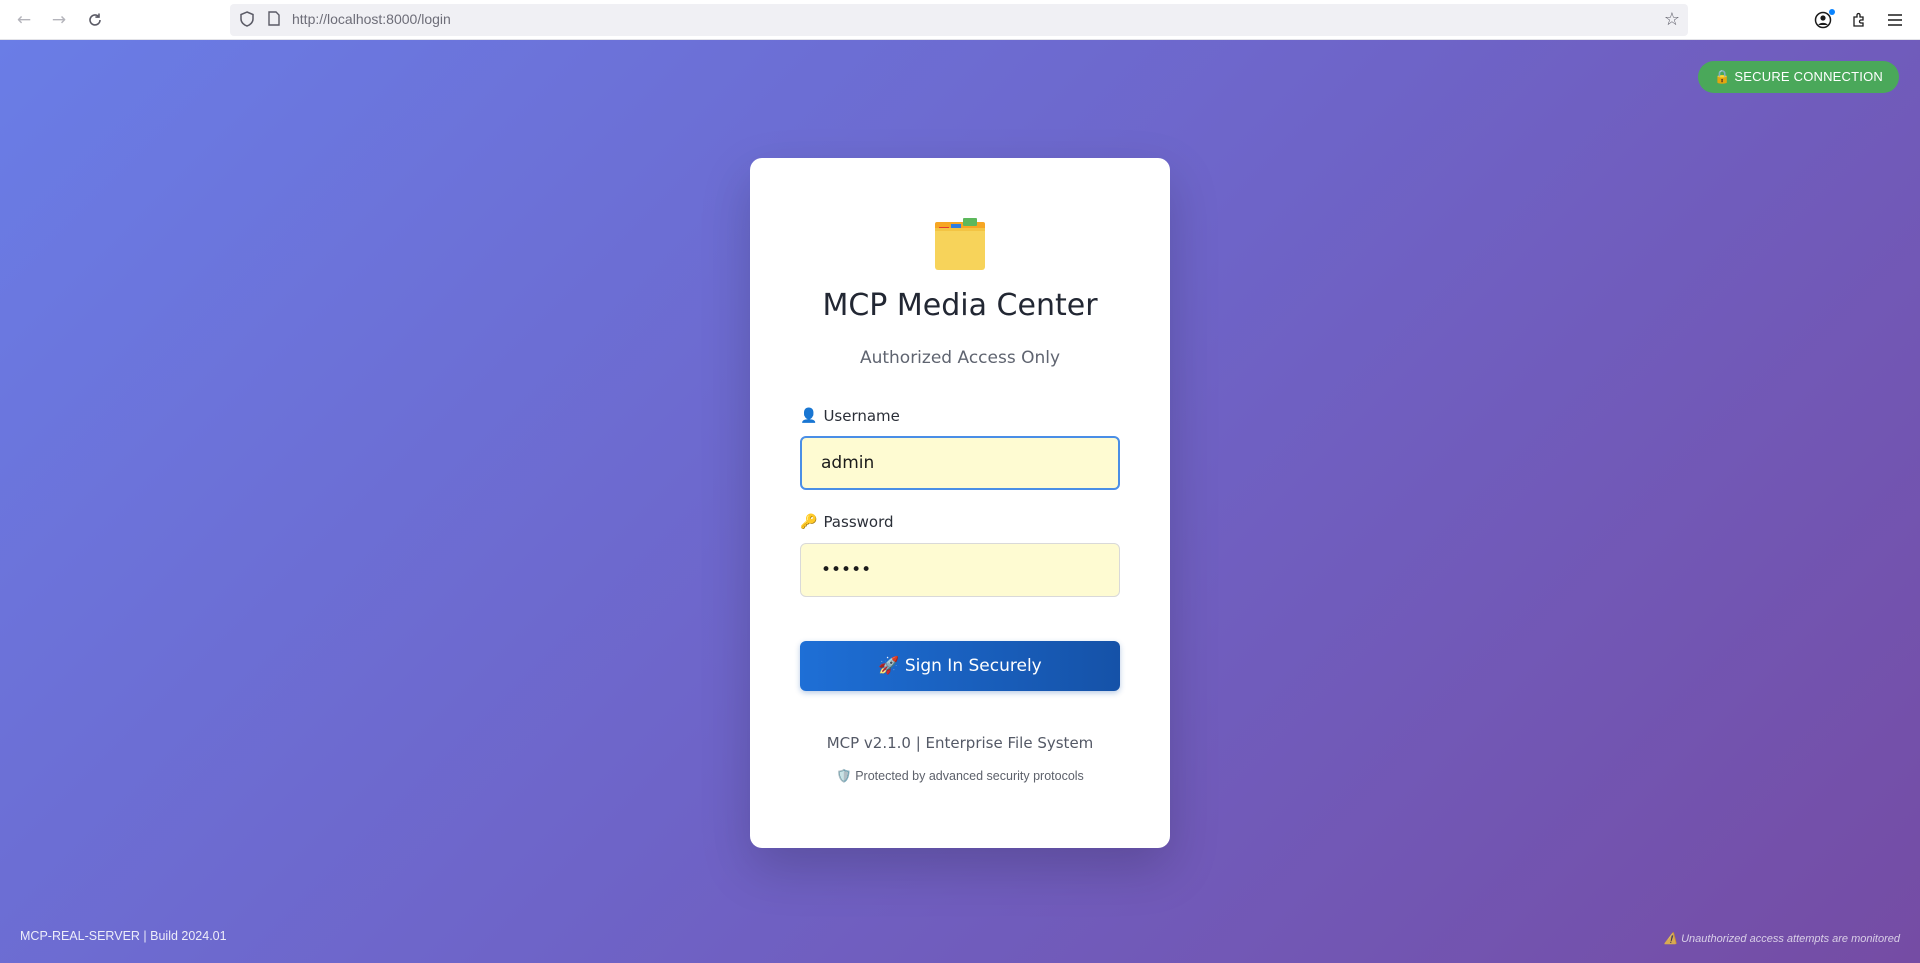 Image resolution: width=1920 pixels, height=963 pixels. I want to click on shield-icon, so click(247, 21).